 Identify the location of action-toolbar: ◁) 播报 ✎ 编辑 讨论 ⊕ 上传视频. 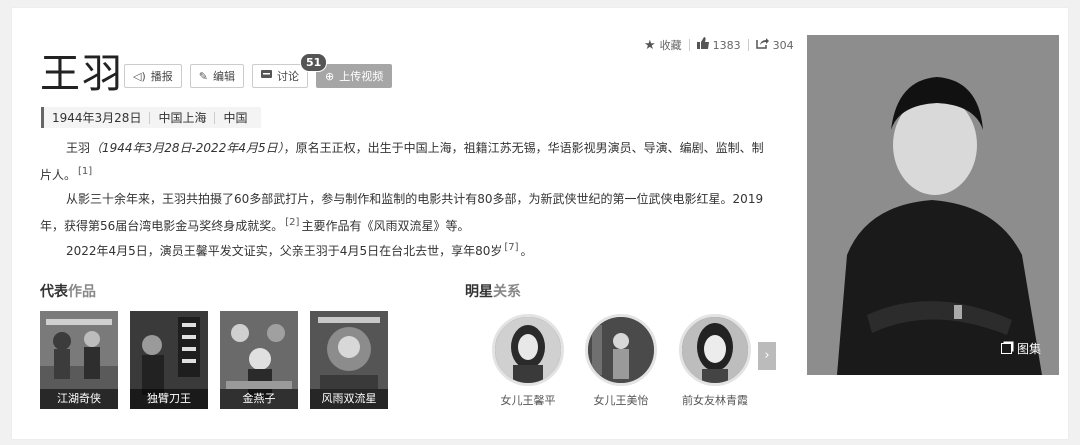
(258, 76).